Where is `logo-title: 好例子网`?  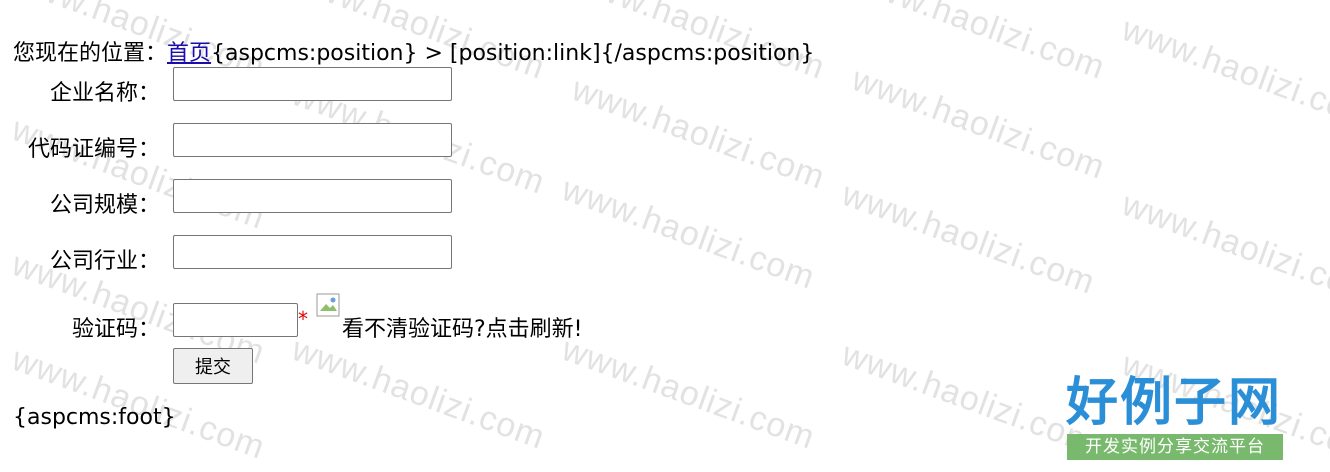 logo-title: 好例子网 is located at coordinates (1173, 402).